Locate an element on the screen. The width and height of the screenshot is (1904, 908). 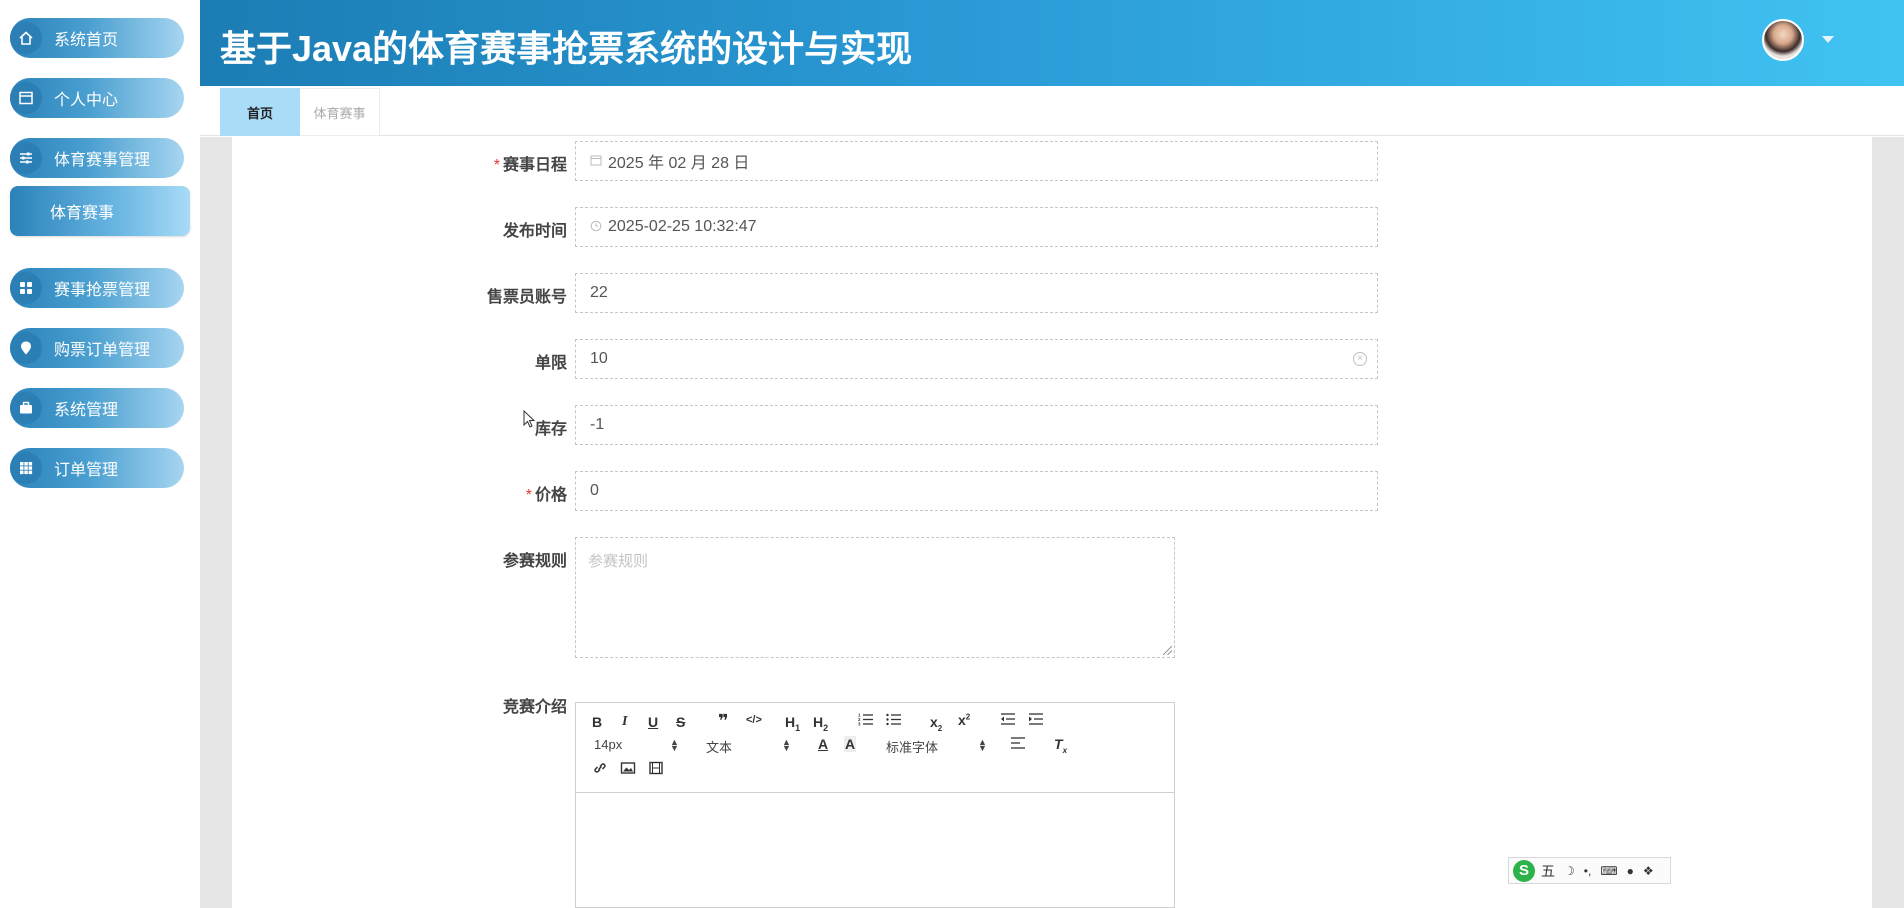
top-header: 基于Java的体育赛事抢票系统的设计与实现 is located at coordinates (1052, 43).